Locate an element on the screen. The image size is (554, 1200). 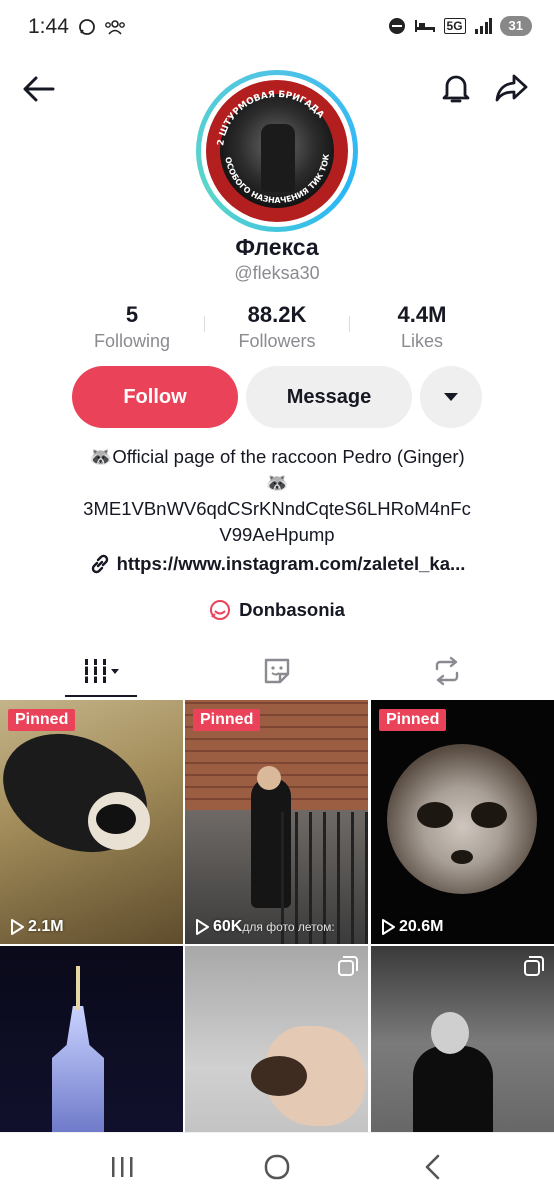
home-button is located at coordinates (277, 1167).